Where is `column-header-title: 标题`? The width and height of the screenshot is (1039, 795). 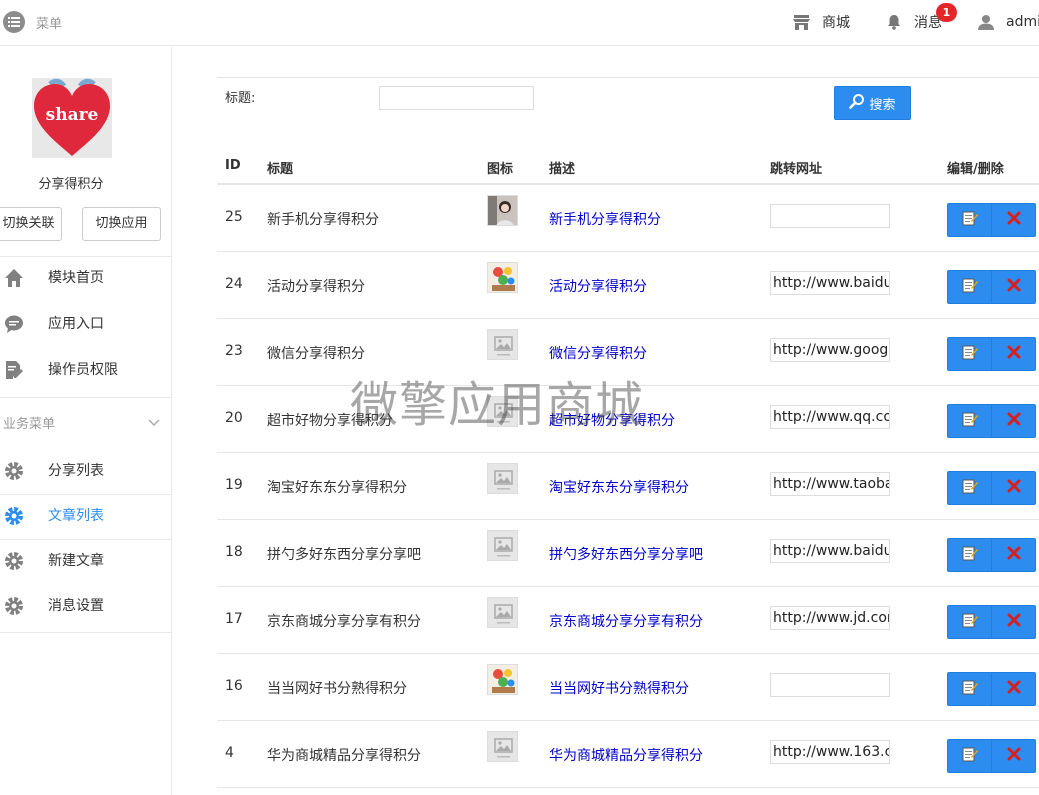 column-header-title: 标题 is located at coordinates (280, 169).